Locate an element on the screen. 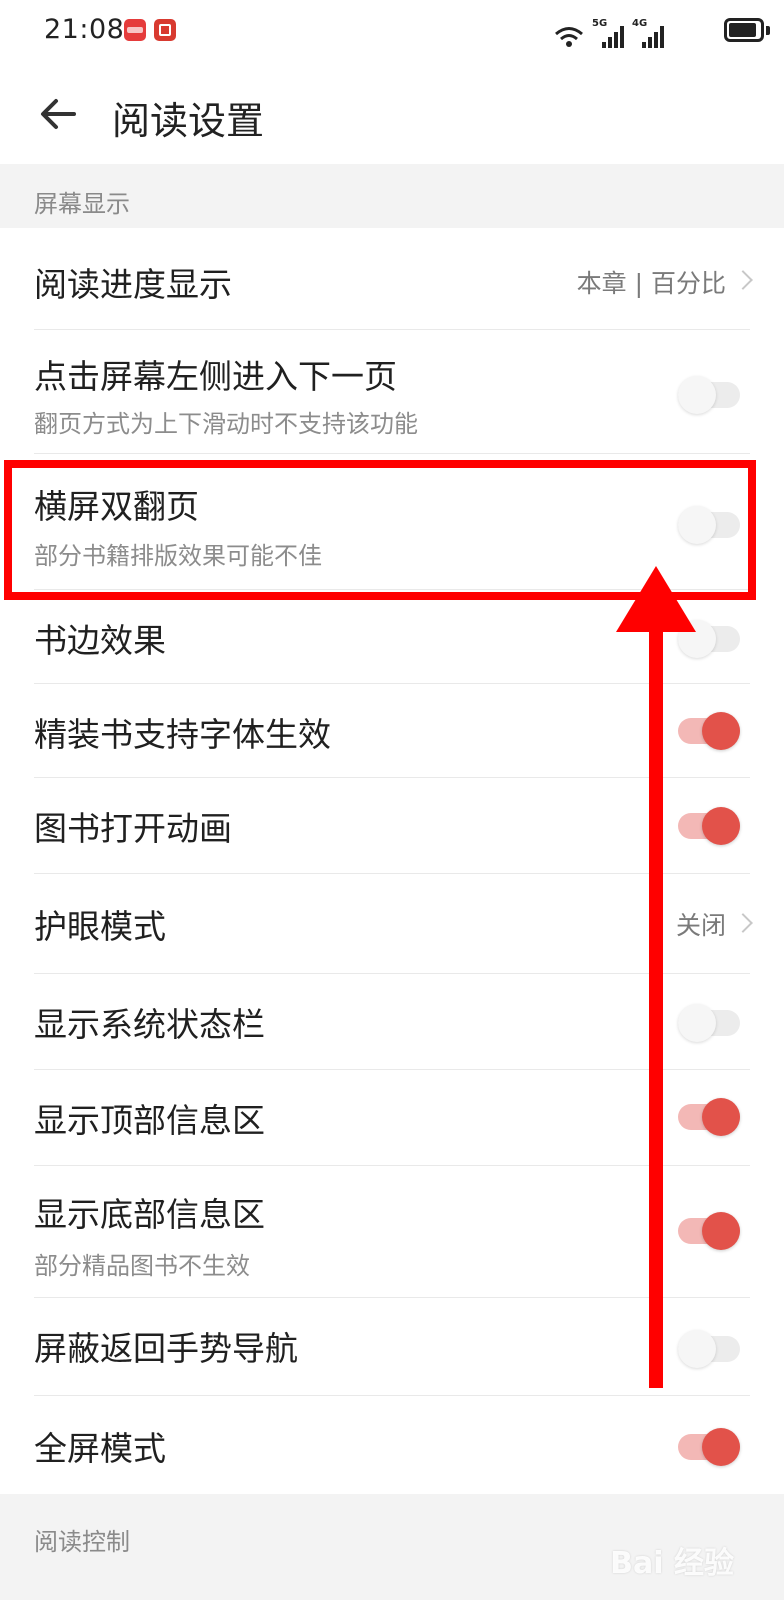 The height and width of the screenshot is (1600, 784). app-notification-icon is located at coordinates (135, 30).